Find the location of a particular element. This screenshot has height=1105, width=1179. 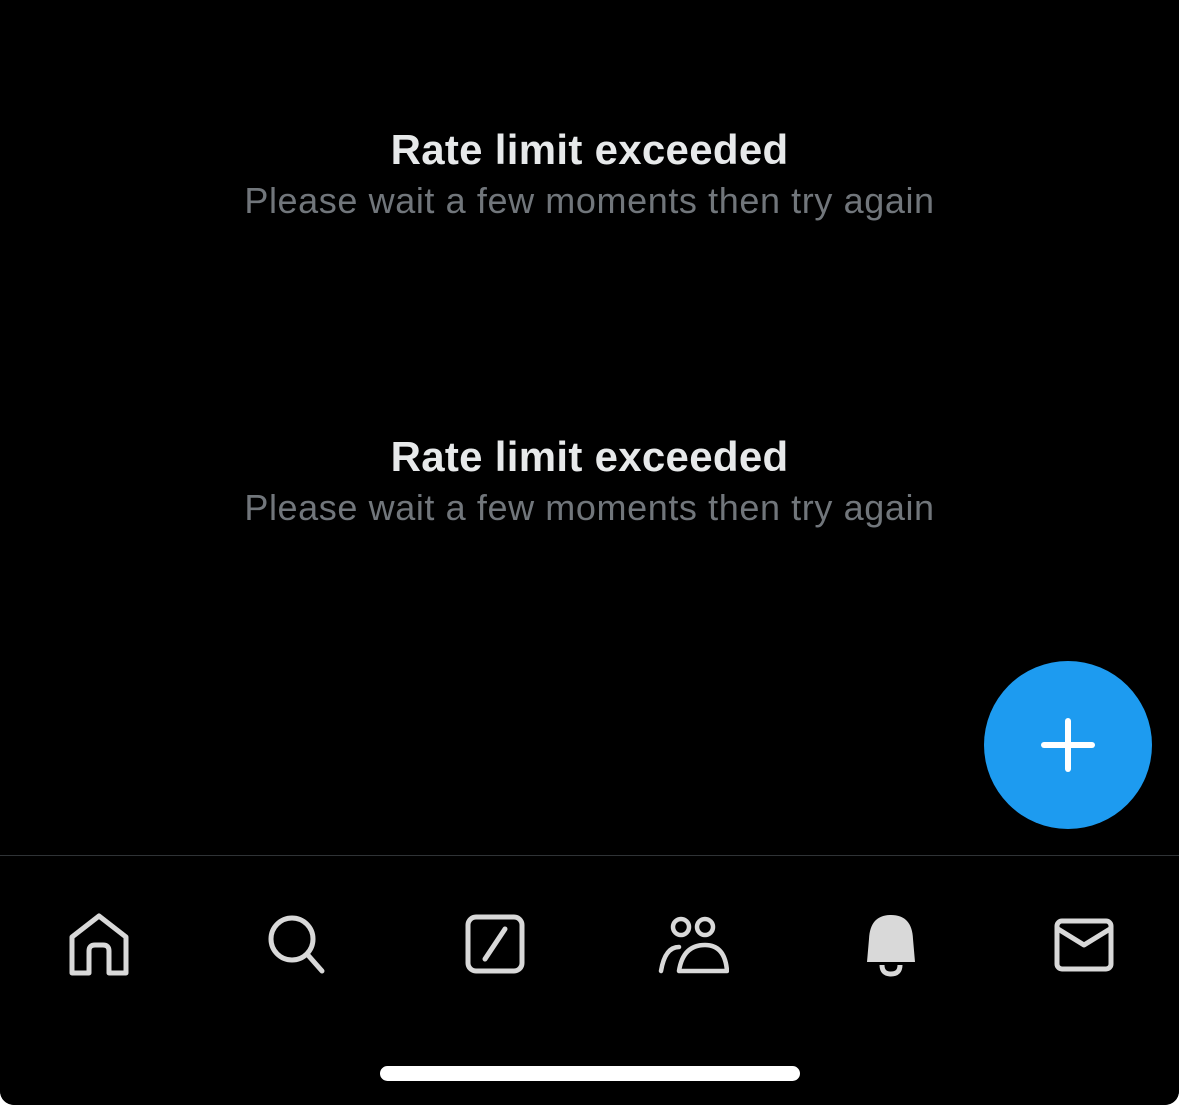

tab-grok is located at coordinates (495, 944).